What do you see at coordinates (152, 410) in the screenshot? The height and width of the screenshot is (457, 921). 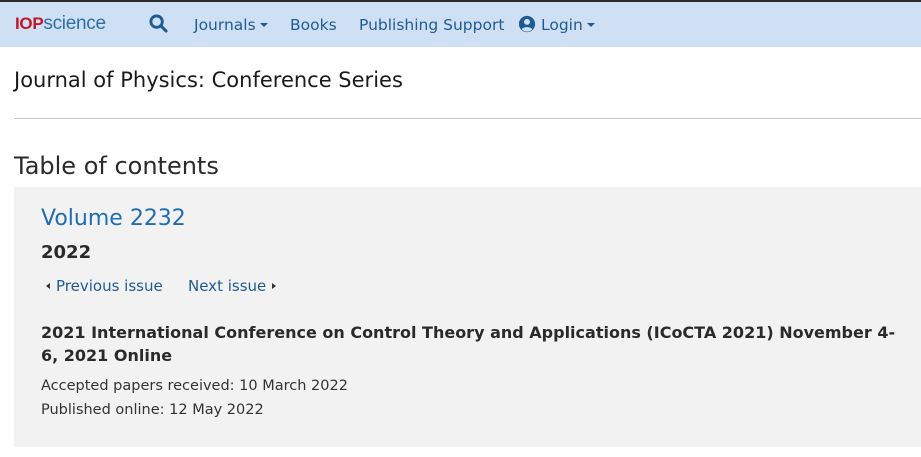 I see `published-date: Published online: 12 May 2022` at bounding box center [152, 410].